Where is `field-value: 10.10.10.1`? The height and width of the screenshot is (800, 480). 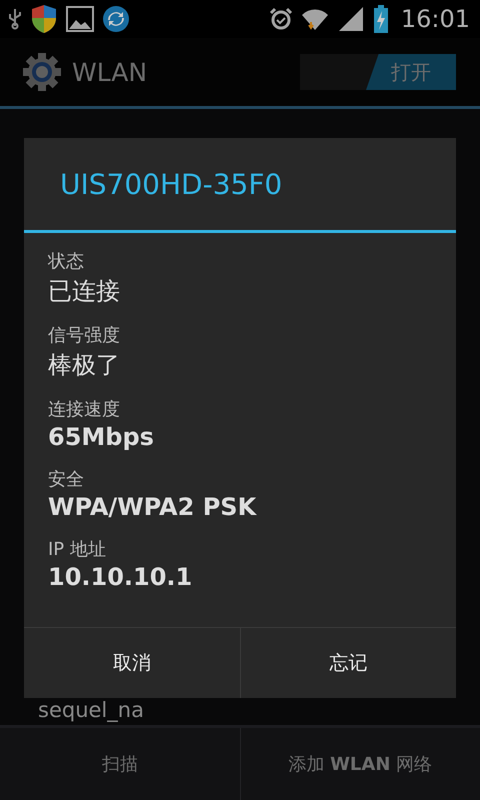
field-value: 10.10.10.1 is located at coordinates (121, 577).